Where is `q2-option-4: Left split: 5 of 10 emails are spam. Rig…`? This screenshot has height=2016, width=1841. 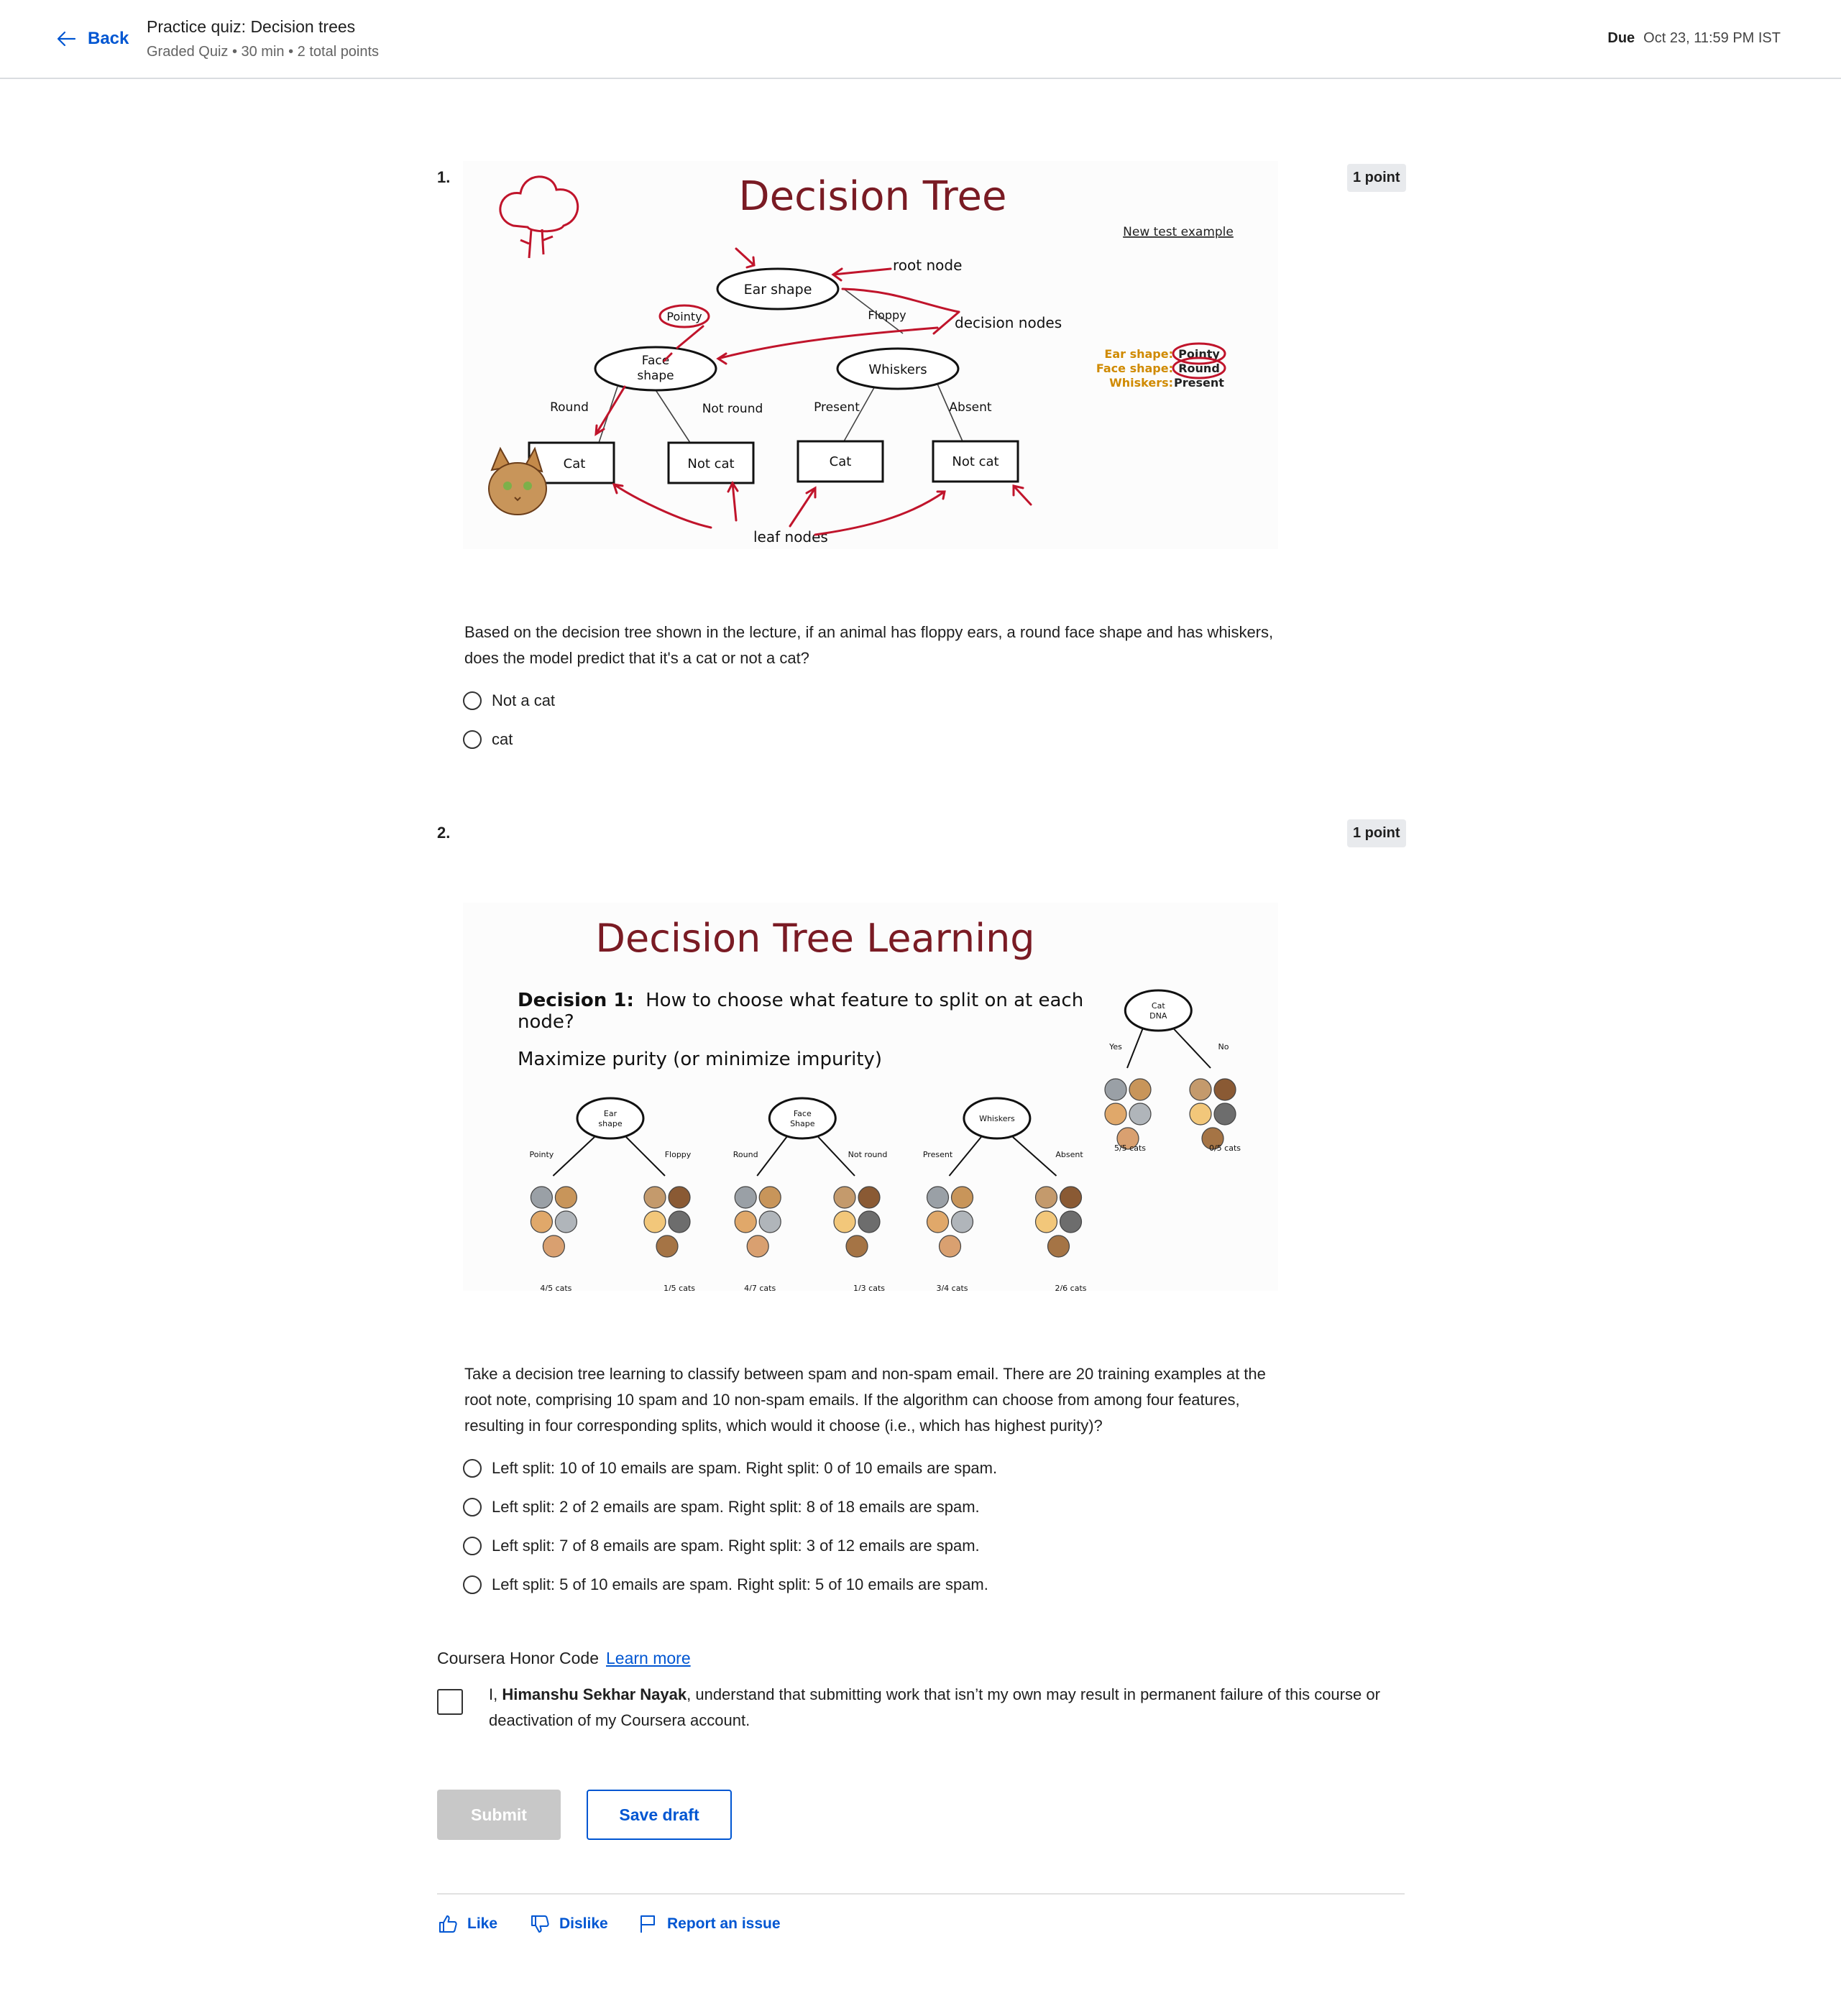
q2-option-4: Left split: 5 of 10 emails are spam. Rig… is located at coordinates (725, 1585).